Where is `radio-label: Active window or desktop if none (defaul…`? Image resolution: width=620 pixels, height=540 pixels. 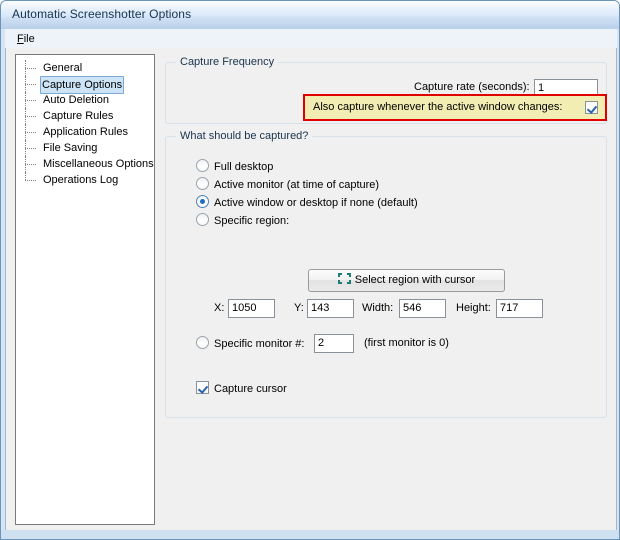 radio-label: Active window or desktop if none (defaul… is located at coordinates (316, 203).